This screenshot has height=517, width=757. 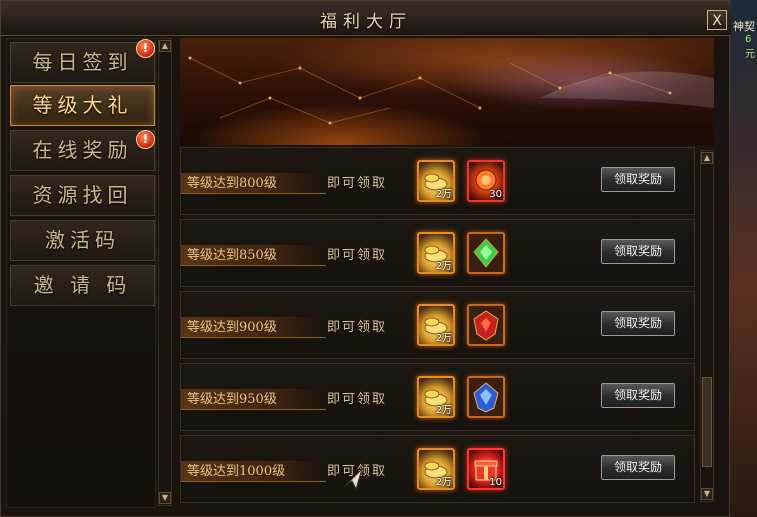 I want to click on background-player-name: 神契, so click(x=744, y=26).